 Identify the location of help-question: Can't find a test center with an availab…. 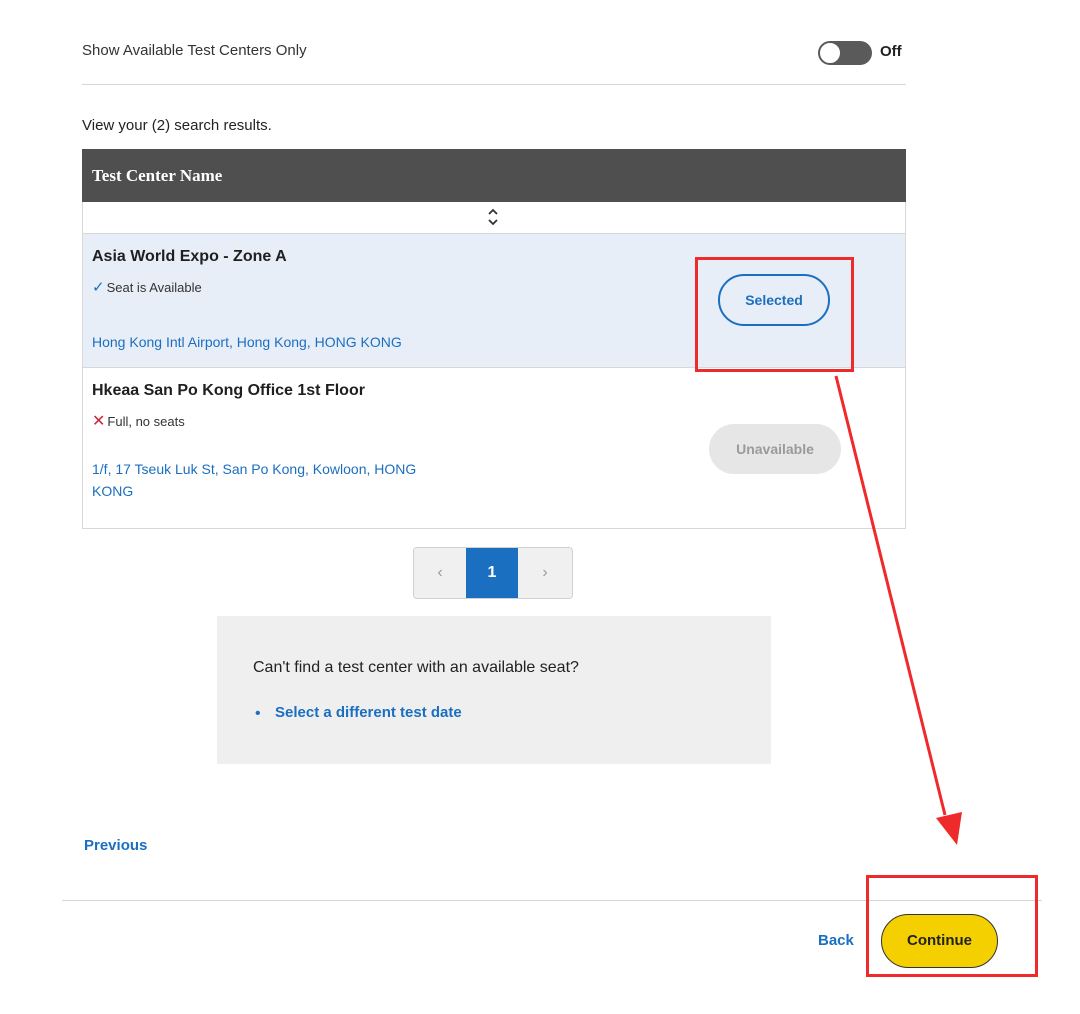
(416, 667).